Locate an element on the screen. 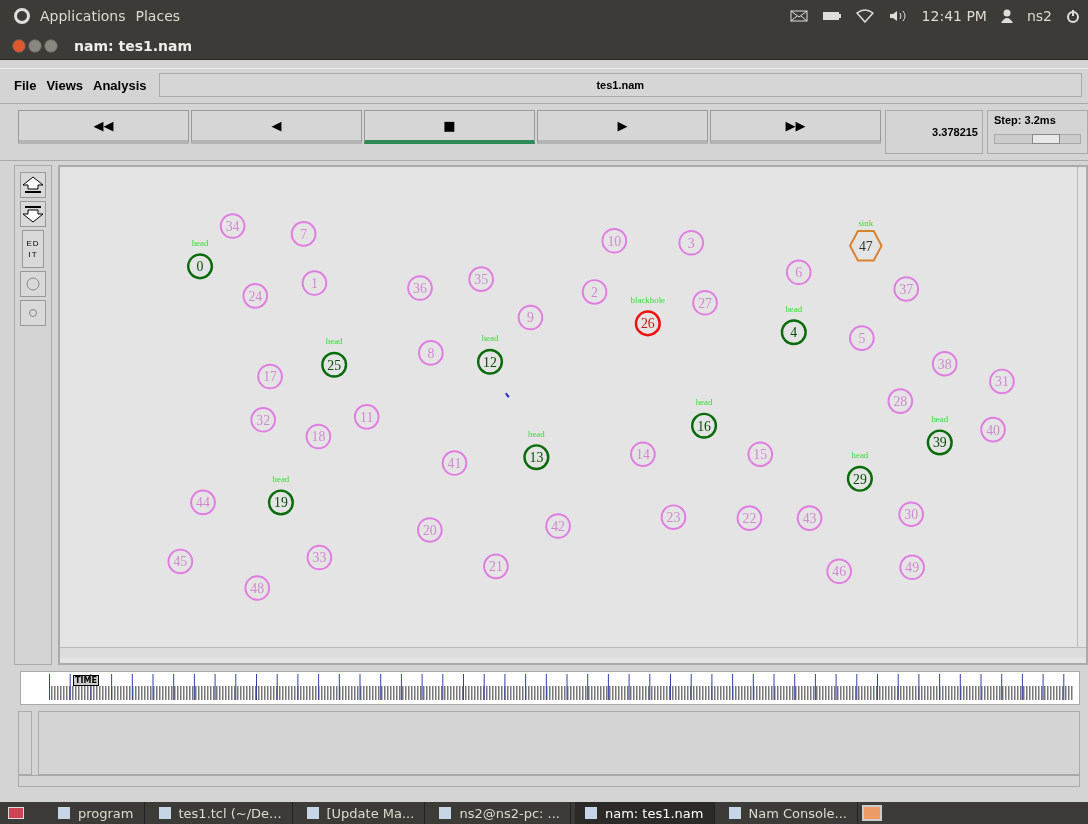 The width and height of the screenshot is (1088, 824). maximize-button is located at coordinates (51, 45).